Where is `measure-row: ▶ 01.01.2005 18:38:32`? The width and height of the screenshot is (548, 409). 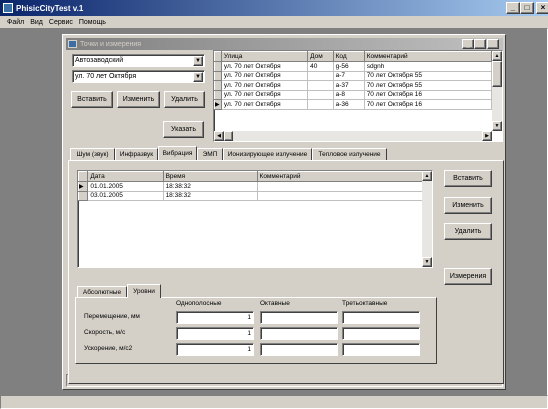 measure-row: ▶ 01.01.2005 18:38:32 is located at coordinates (251, 186).